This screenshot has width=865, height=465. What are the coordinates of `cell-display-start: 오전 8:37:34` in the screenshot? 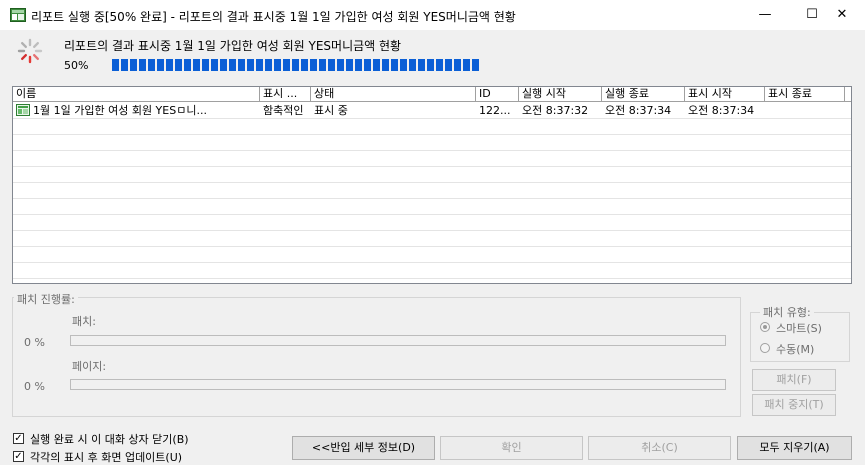 It's located at (721, 110).